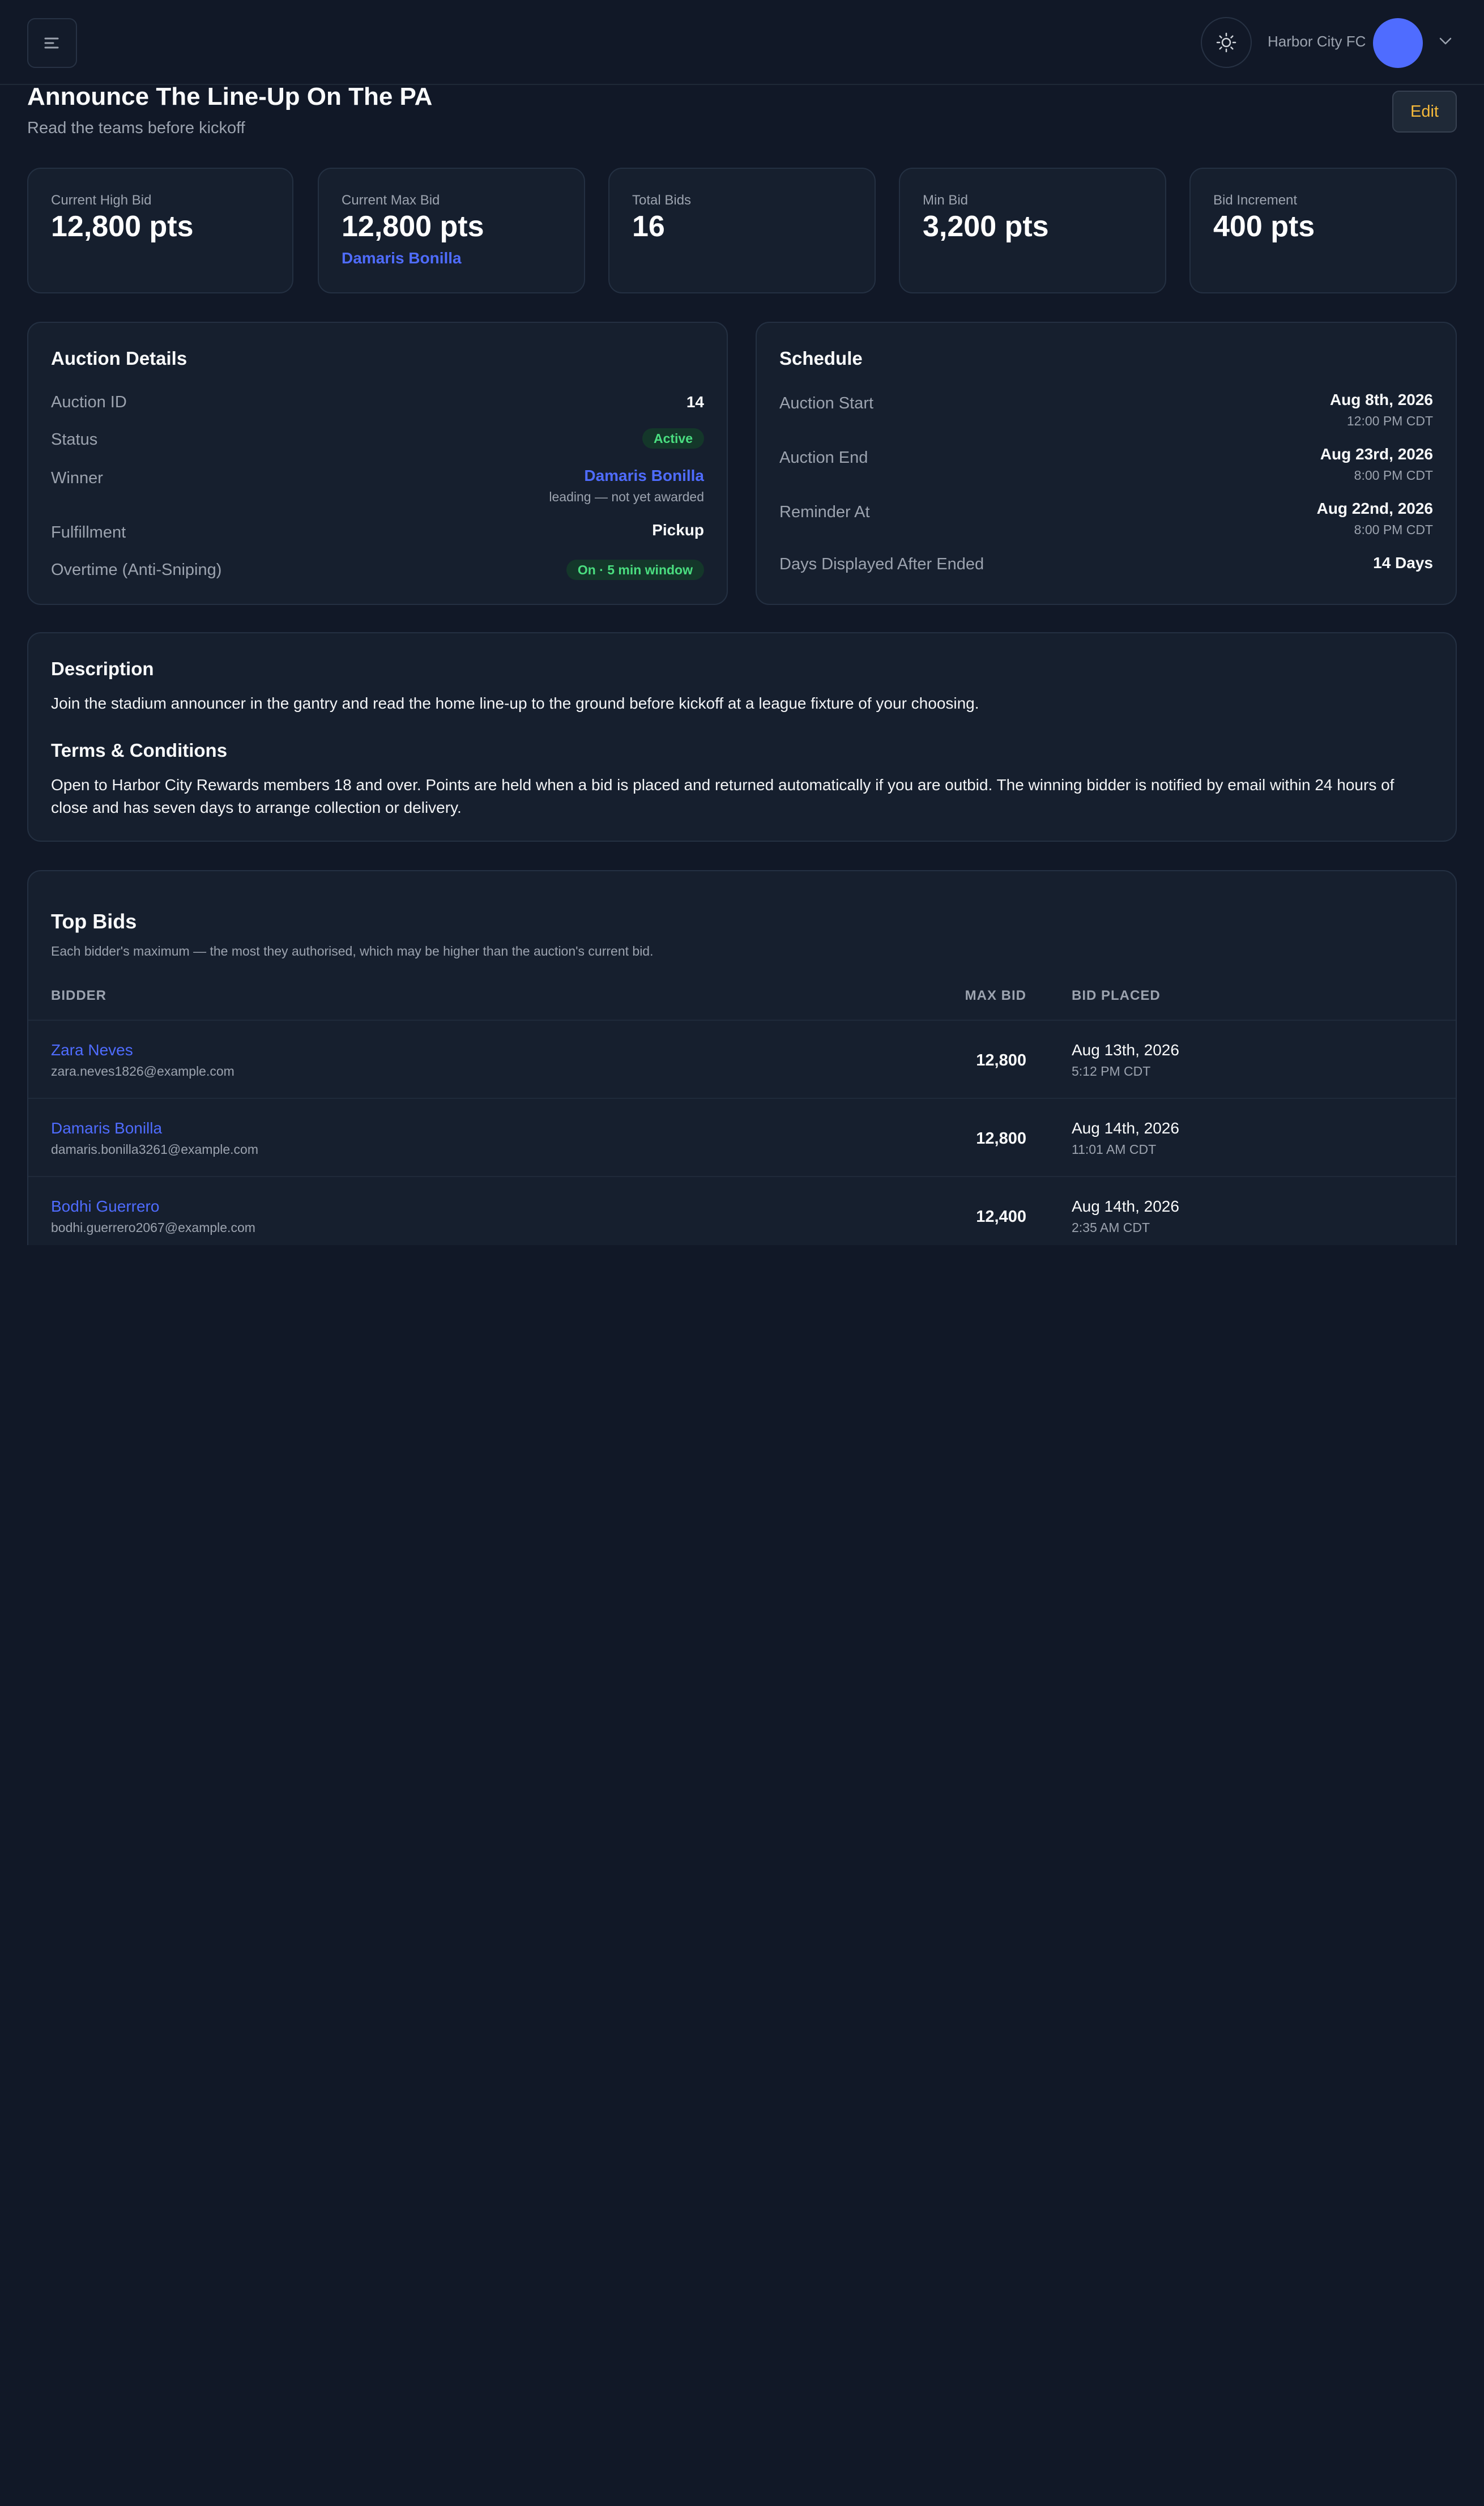 This screenshot has width=1484, height=2506. Describe the element at coordinates (92, 1050) in the screenshot. I see `bidder-name-link: Zara Neves` at that location.